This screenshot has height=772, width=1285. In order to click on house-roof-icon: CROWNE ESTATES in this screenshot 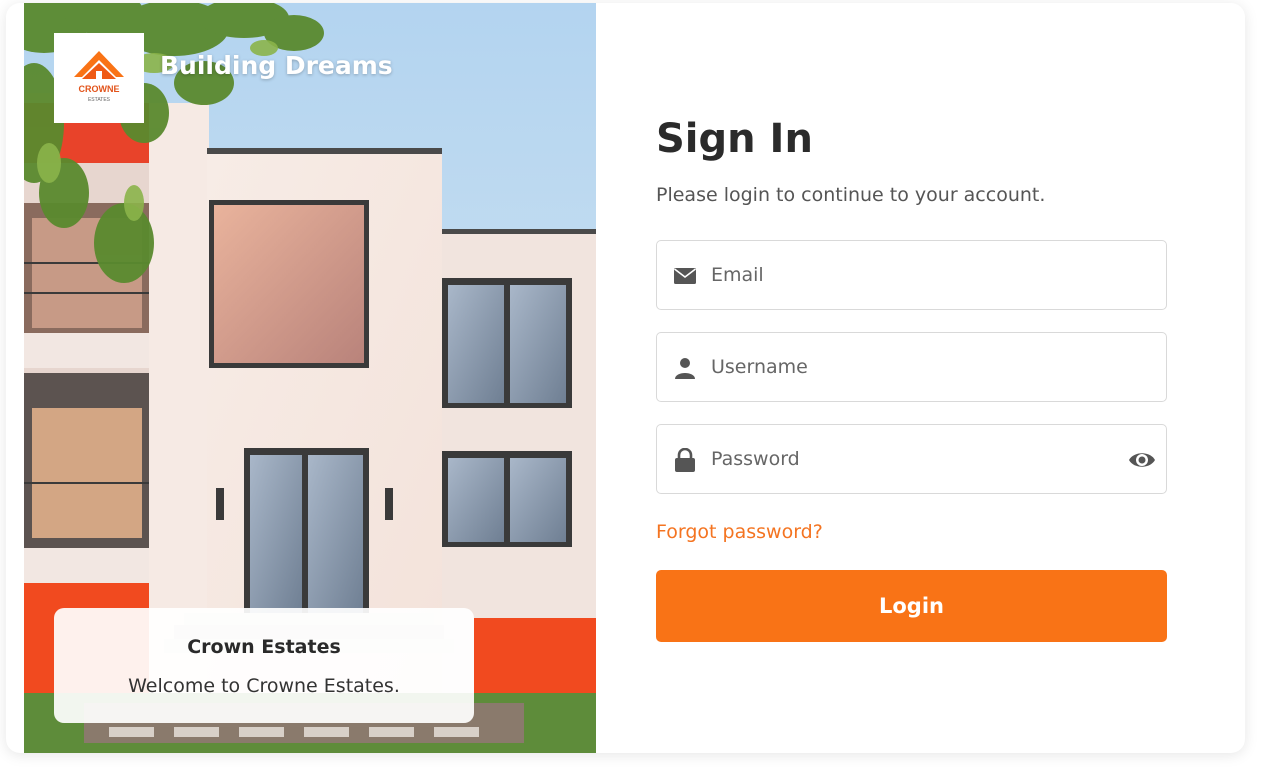, I will do `click(99, 77)`.